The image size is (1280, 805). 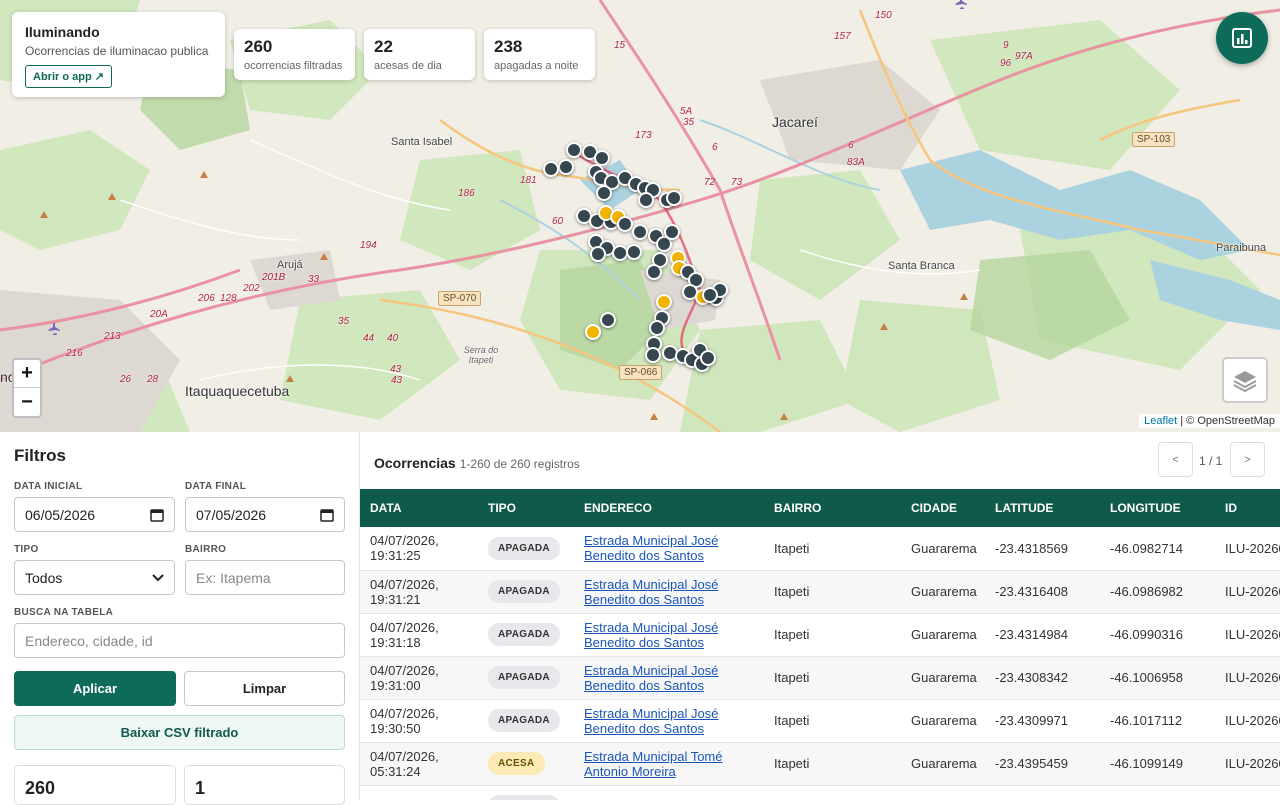 I want to click on cell-data: 04/07/2026, 19:31:25, so click(x=404, y=548).